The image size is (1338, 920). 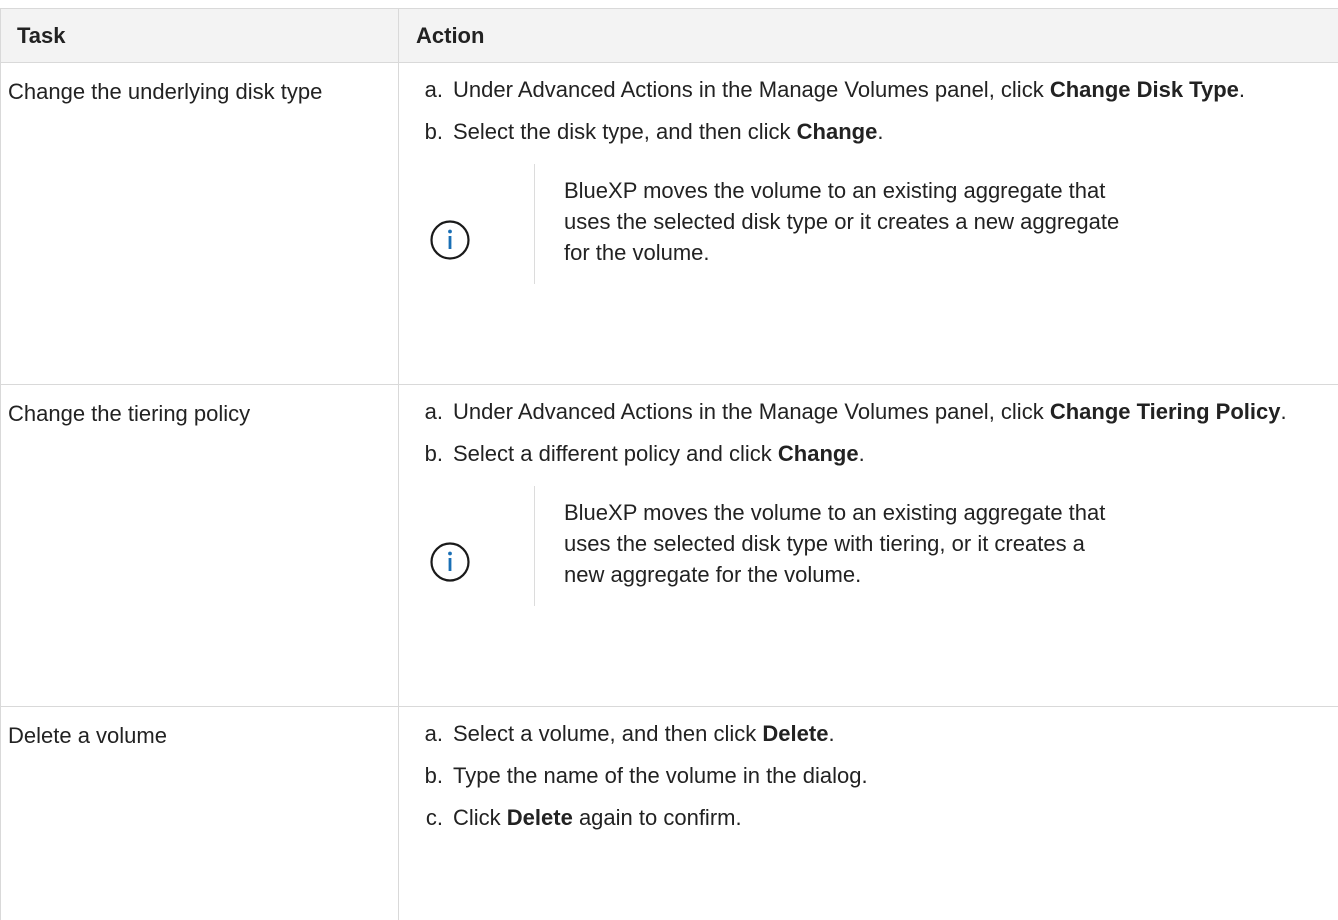 What do you see at coordinates (433, 817) in the screenshot?
I see `step-marker: c.` at bounding box center [433, 817].